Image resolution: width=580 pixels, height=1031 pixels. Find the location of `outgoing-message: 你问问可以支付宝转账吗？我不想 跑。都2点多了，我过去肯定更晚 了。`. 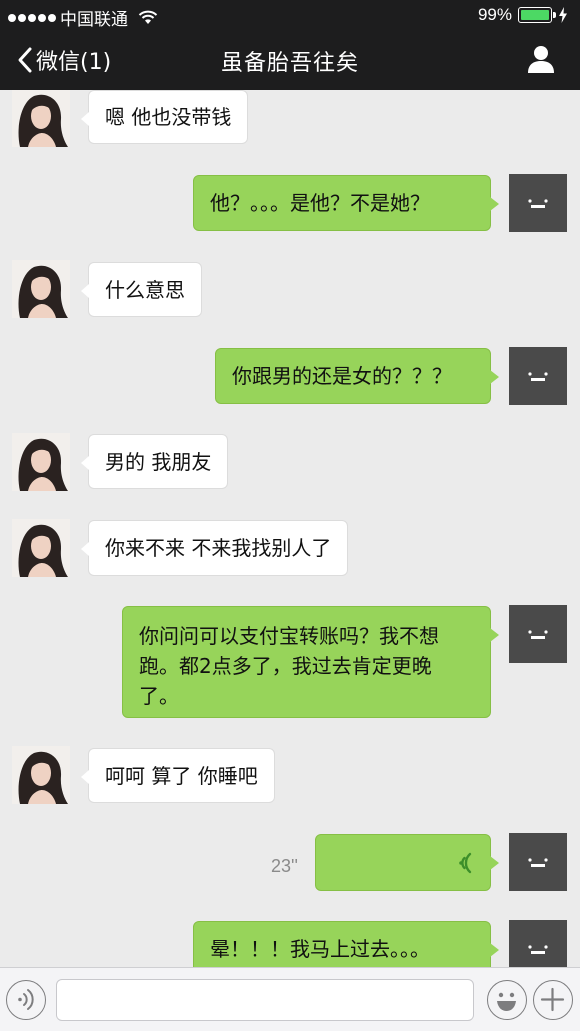

outgoing-message: 你问问可以支付宝转账吗？我不想 跑。都2点多了，我过去肯定更晚 了。 is located at coordinates (310, 662).